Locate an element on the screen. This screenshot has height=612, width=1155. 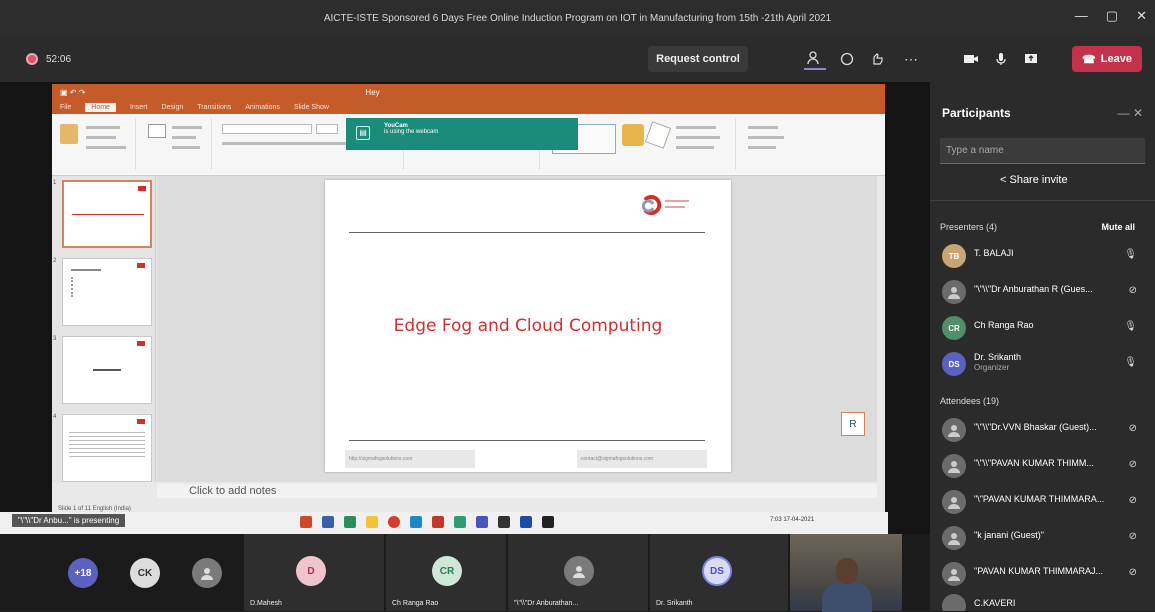
participant-row: "PAVAN KUMAR THIMMARAJ... ⊘ is located at coordinates (1042, 576).